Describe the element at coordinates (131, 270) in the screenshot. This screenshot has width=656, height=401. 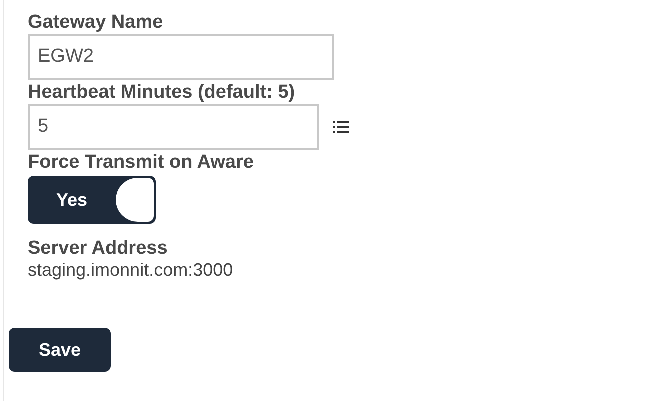
I see `field-value: staging.imonnit.com:3000` at that location.